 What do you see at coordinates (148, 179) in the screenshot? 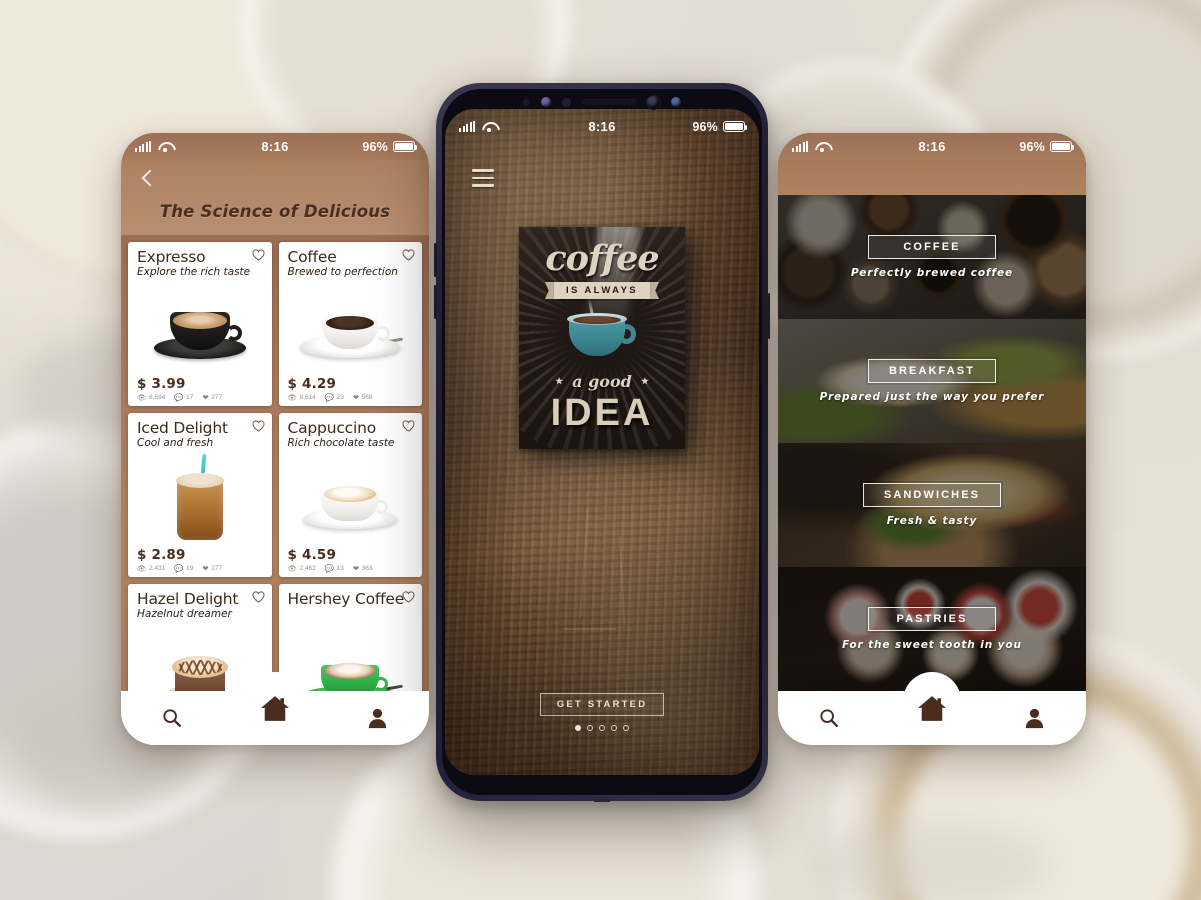
I see `back-chevron-icon` at bounding box center [148, 179].